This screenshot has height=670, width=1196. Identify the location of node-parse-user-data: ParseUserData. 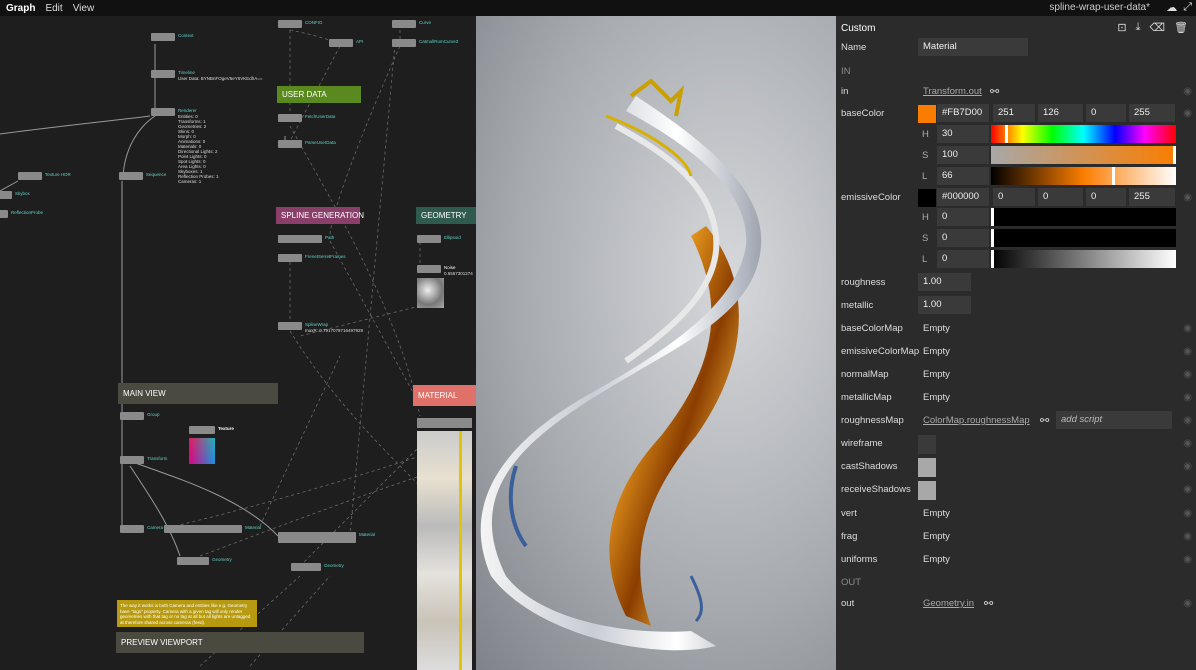
(307, 144).